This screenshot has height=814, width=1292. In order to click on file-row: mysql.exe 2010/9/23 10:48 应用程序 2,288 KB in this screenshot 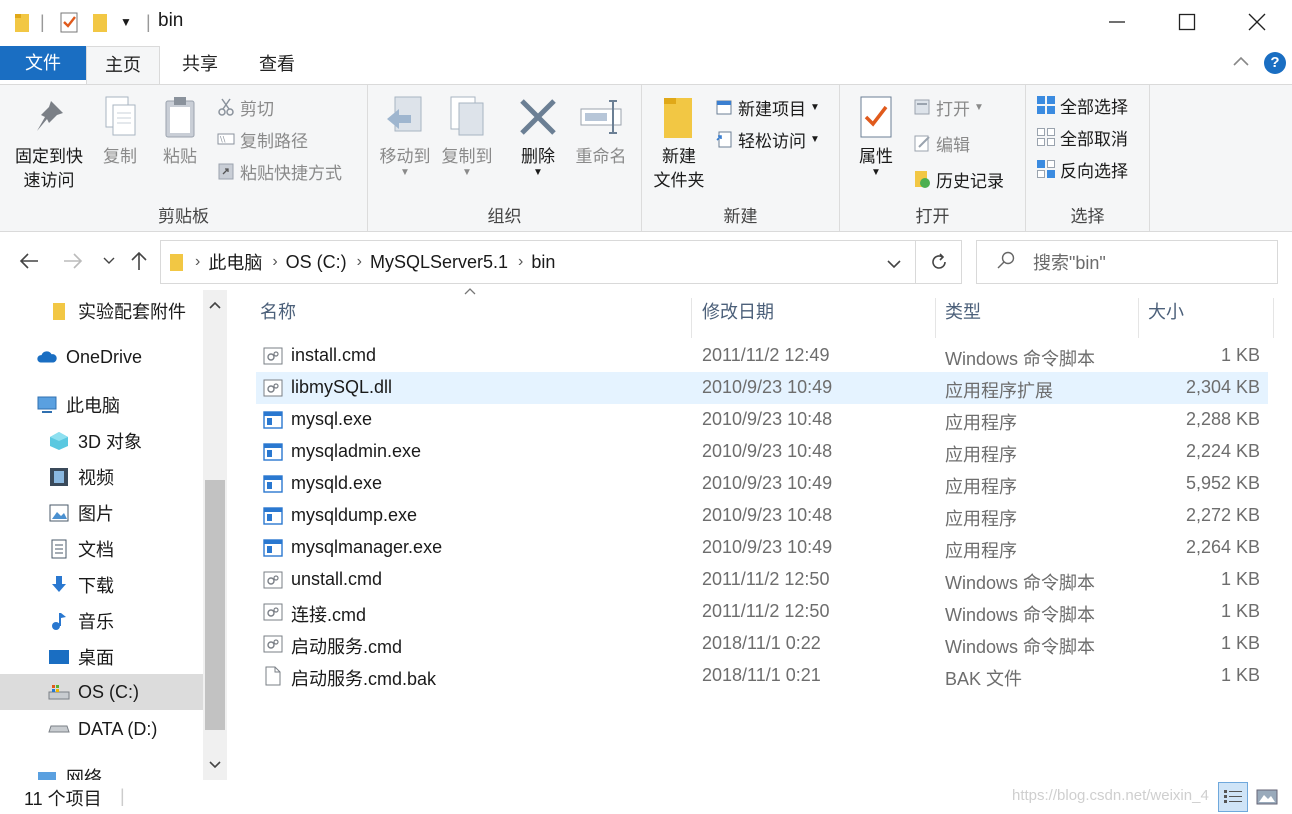, I will do `click(762, 420)`.